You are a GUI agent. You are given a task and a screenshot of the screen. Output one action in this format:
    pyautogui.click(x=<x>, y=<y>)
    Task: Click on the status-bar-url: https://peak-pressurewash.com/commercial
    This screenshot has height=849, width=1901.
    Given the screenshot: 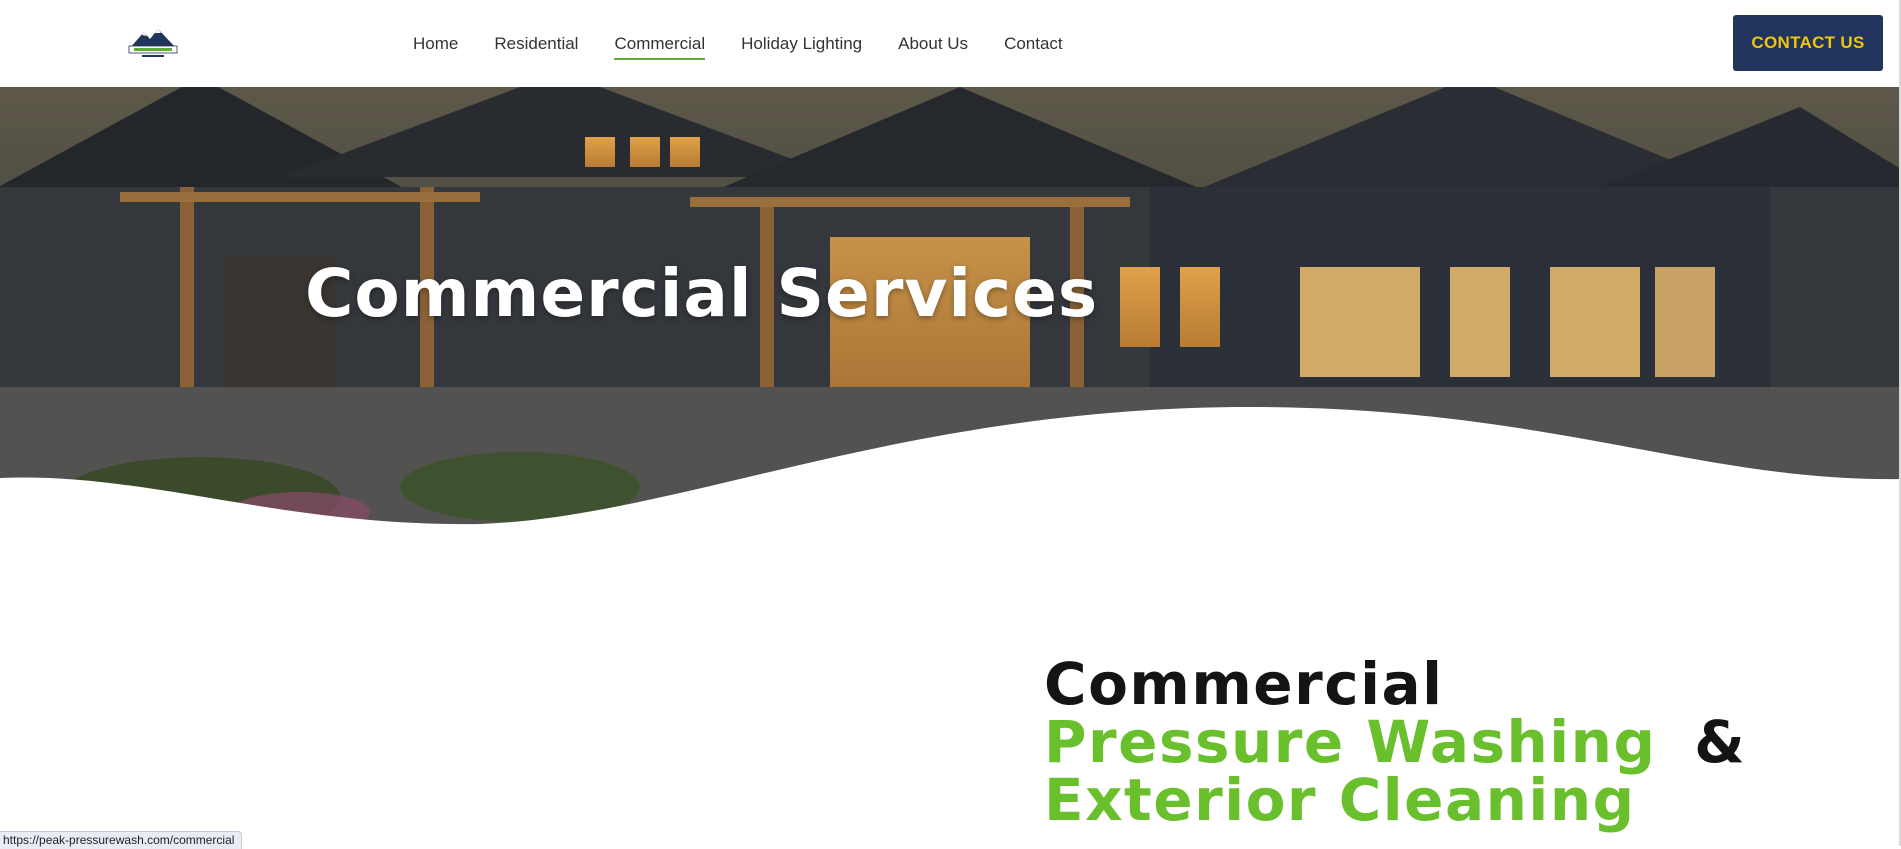 What is the action you would take?
    pyautogui.click(x=121, y=840)
    